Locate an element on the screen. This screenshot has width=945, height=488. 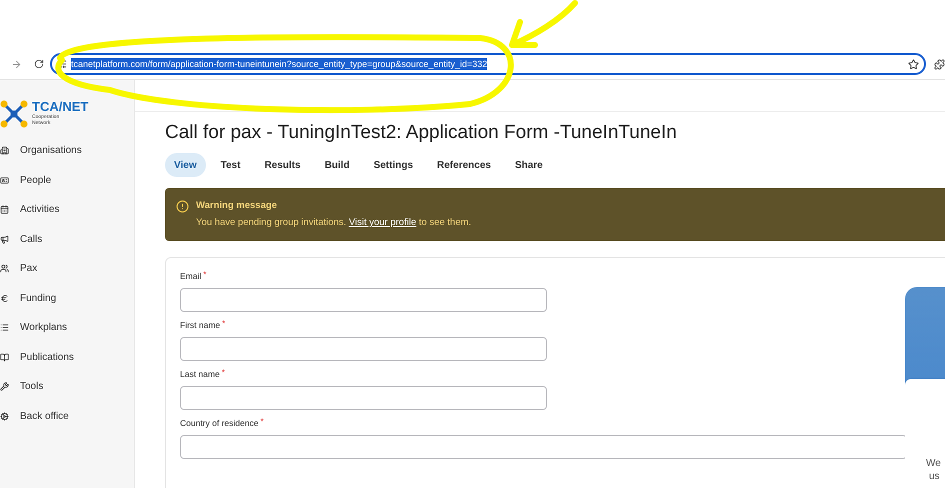
sidebar-item: Workplans is located at coordinates (67, 327).